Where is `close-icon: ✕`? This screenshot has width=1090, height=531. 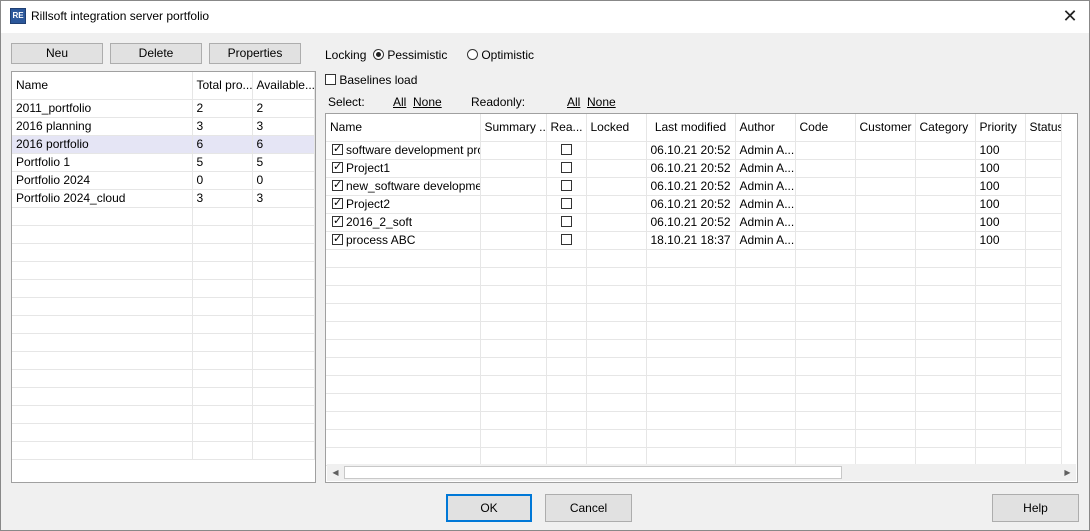 close-icon: ✕ is located at coordinates (1070, 16).